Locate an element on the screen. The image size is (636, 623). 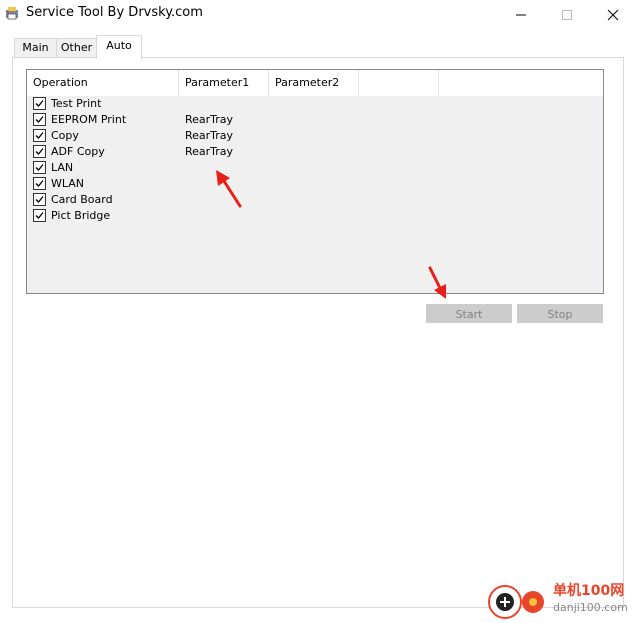
row-label: Pict Bridge is located at coordinates (81, 215).